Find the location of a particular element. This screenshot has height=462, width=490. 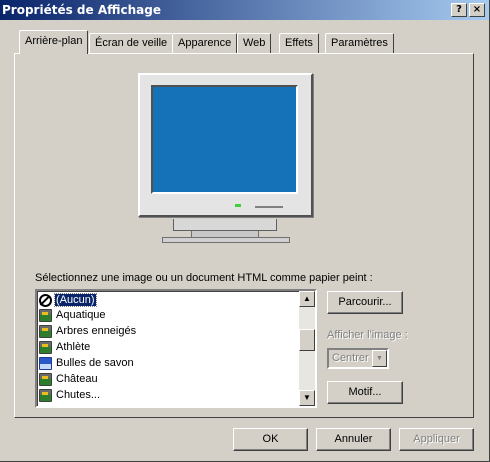

tab-label: Écran de veille is located at coordinates (131, 43).